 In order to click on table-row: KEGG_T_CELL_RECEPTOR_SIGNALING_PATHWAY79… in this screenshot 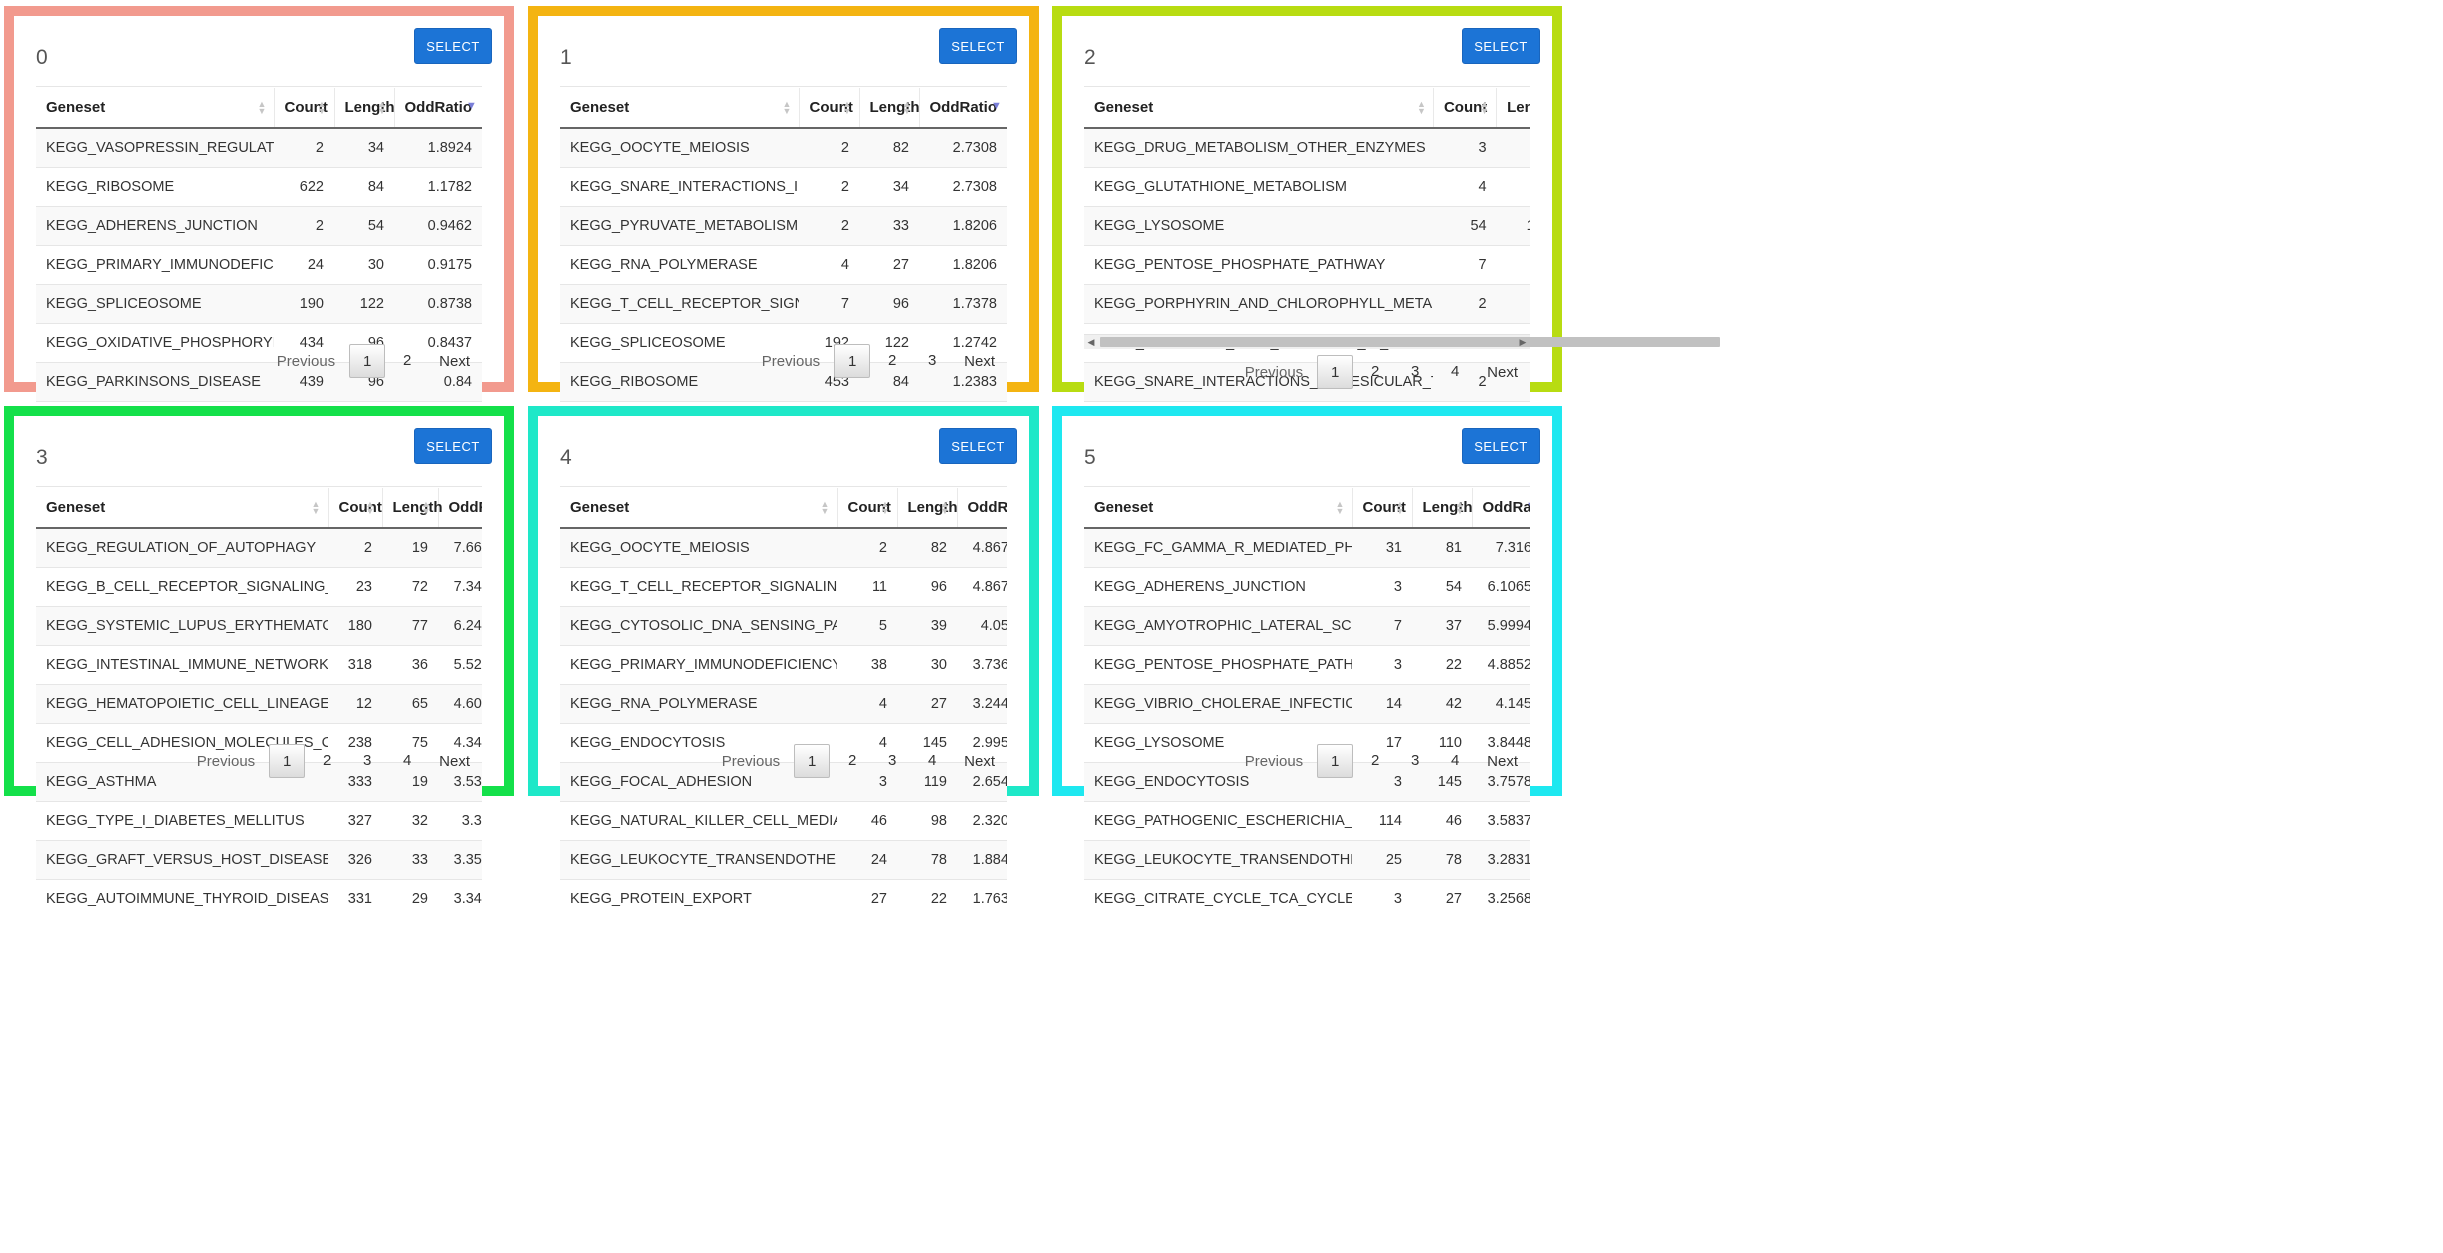, I will do `click(783, 303)`.